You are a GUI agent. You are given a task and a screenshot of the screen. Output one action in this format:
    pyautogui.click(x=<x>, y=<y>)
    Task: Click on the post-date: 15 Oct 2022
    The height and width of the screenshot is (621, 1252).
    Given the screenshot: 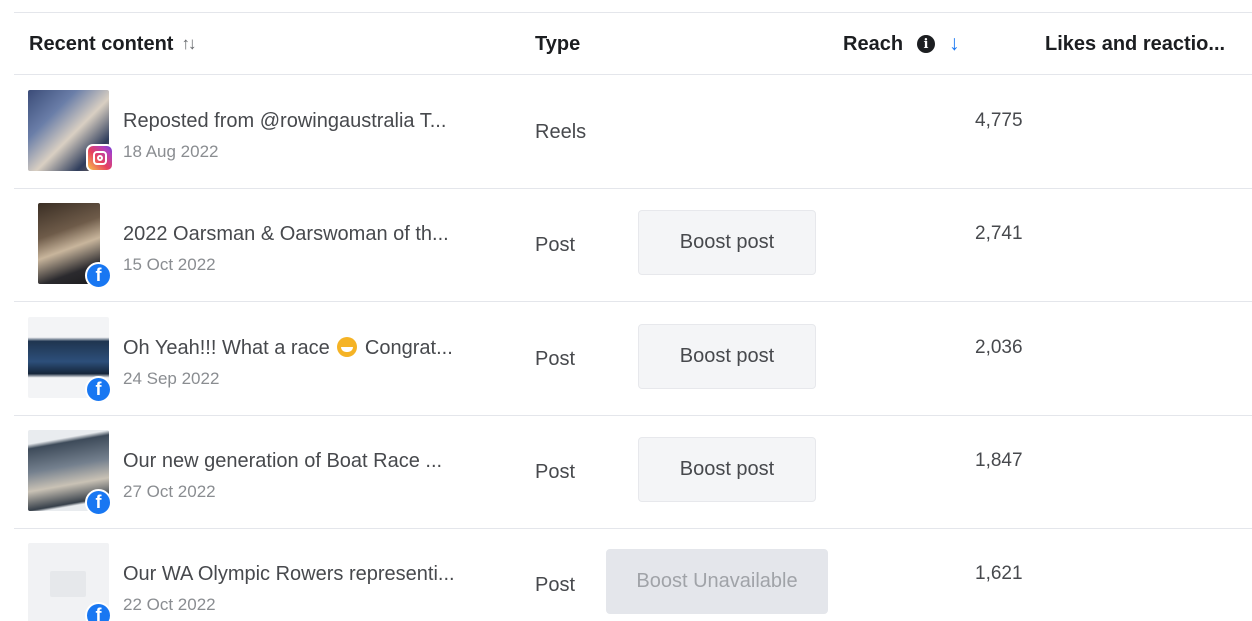 What is the action you would take?
    pyautogui.click(x=169, y=264)
    